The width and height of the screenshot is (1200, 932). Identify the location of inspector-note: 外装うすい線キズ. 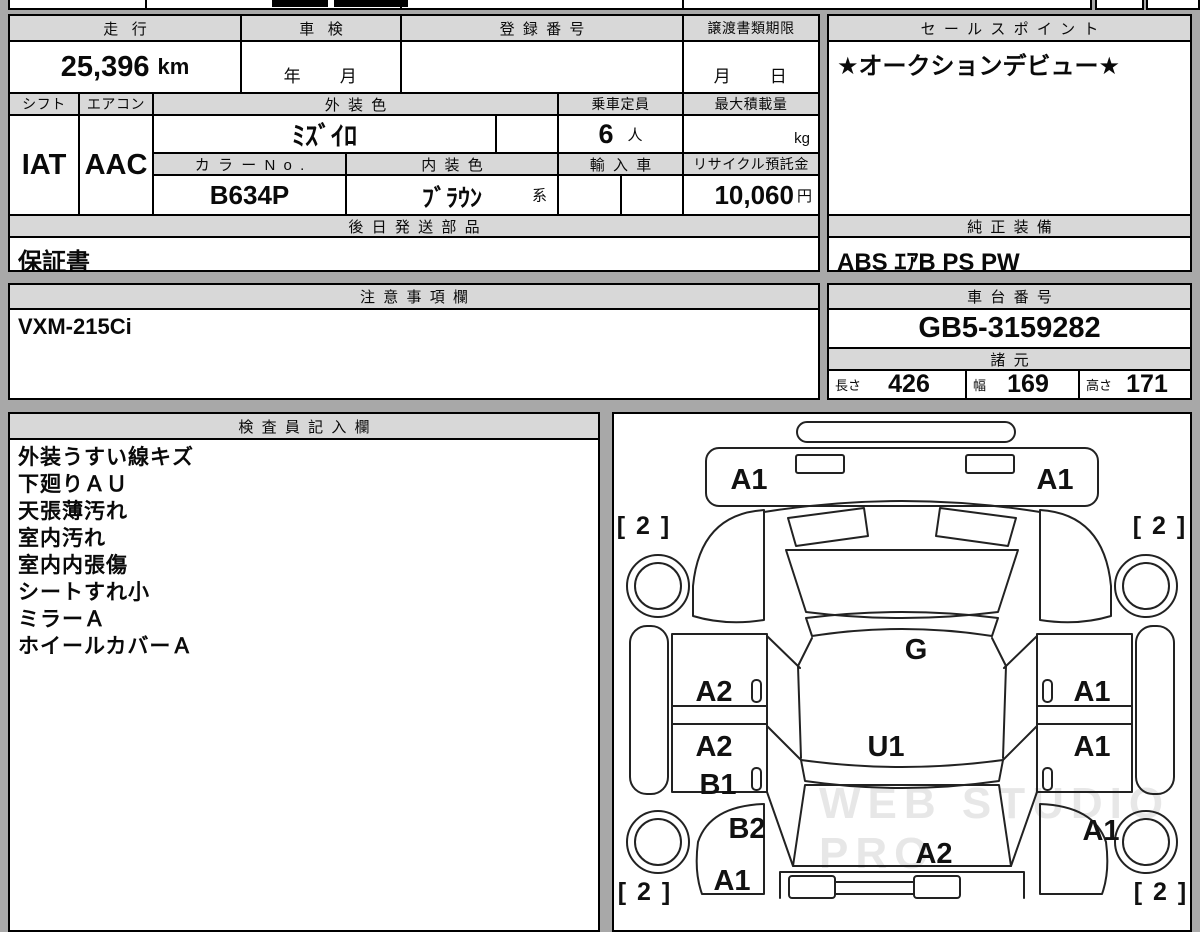
(106, 457).